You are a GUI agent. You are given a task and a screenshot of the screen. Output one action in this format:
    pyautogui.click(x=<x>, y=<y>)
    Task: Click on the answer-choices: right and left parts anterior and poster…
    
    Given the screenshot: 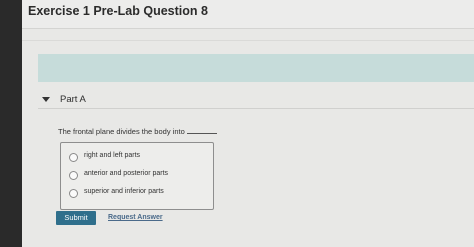 What is the action you would take?
    pyautogui.click(x=137, y=176)
    